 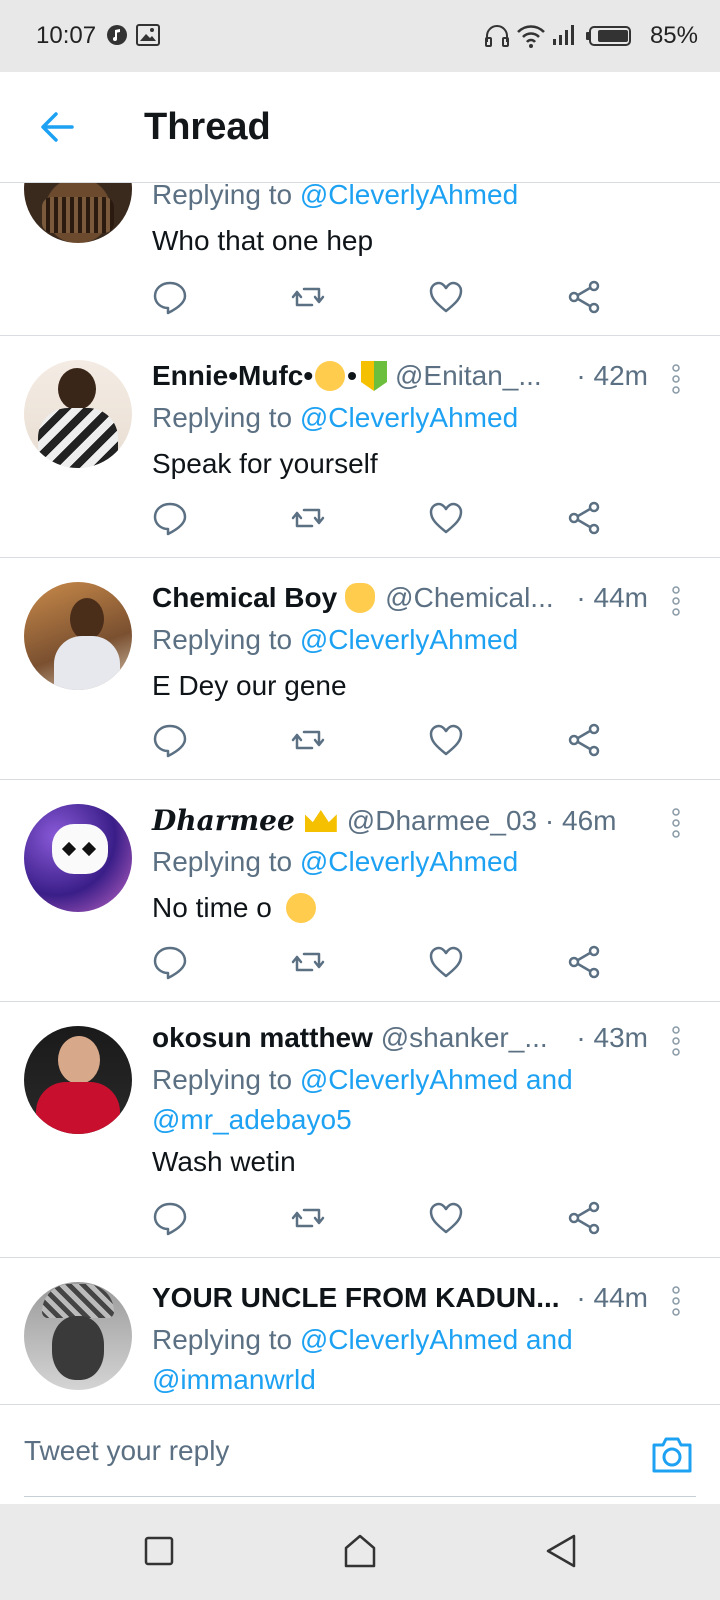 I want to click on divider, so click(x=360, y=1496).